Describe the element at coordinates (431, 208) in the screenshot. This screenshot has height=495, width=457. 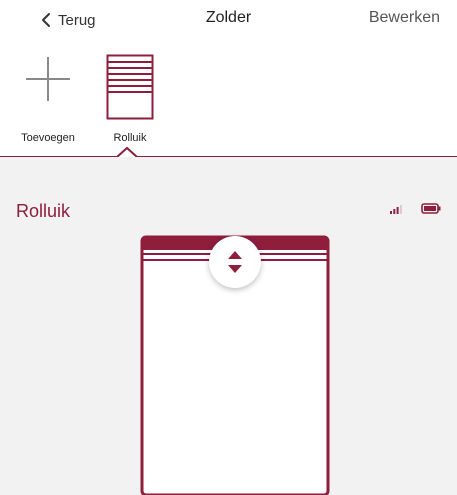
I see `battery-icon` at that location.